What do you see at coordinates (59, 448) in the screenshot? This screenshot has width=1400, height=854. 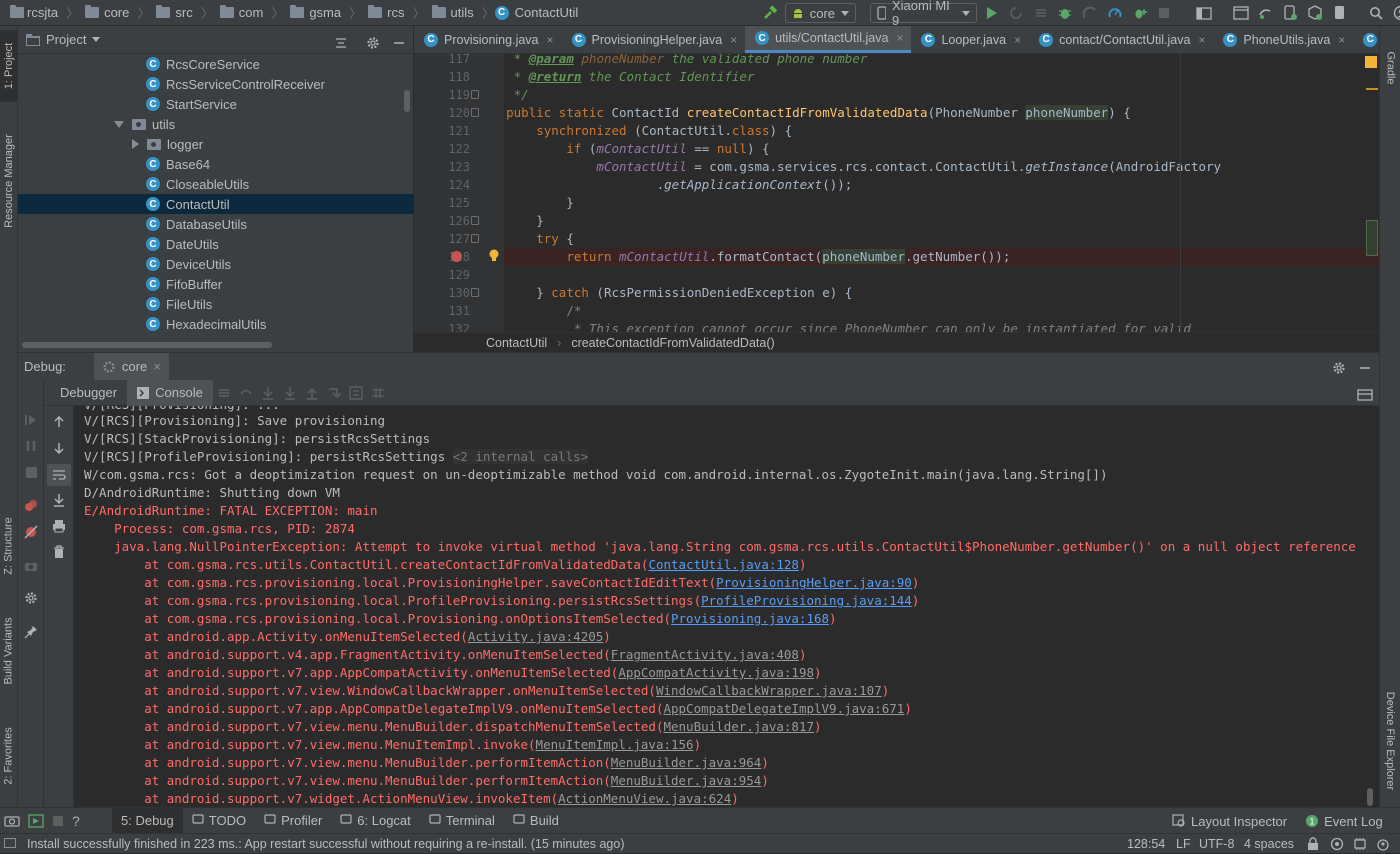 I see `arrow-down-icon` at bounding box center [59, 448].